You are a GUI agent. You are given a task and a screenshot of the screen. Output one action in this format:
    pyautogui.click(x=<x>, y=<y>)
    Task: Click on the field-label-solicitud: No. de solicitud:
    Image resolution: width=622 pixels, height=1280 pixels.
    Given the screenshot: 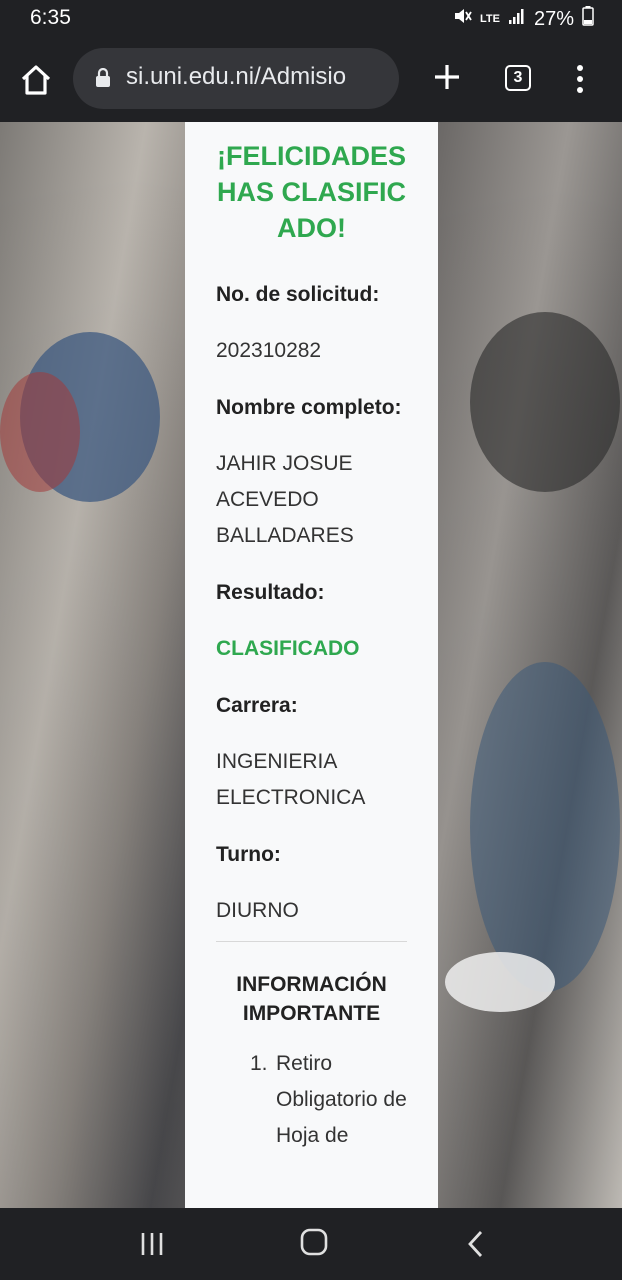 What is the action you would take?
    pyautogui.click(x=298, y=294)
    